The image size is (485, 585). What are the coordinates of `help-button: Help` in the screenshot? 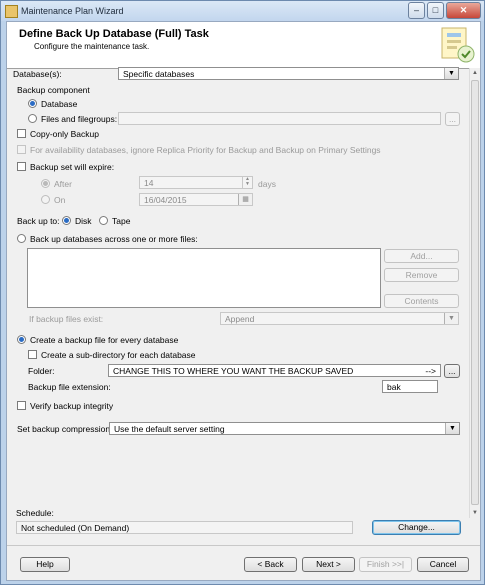 It's located at (45, 564).